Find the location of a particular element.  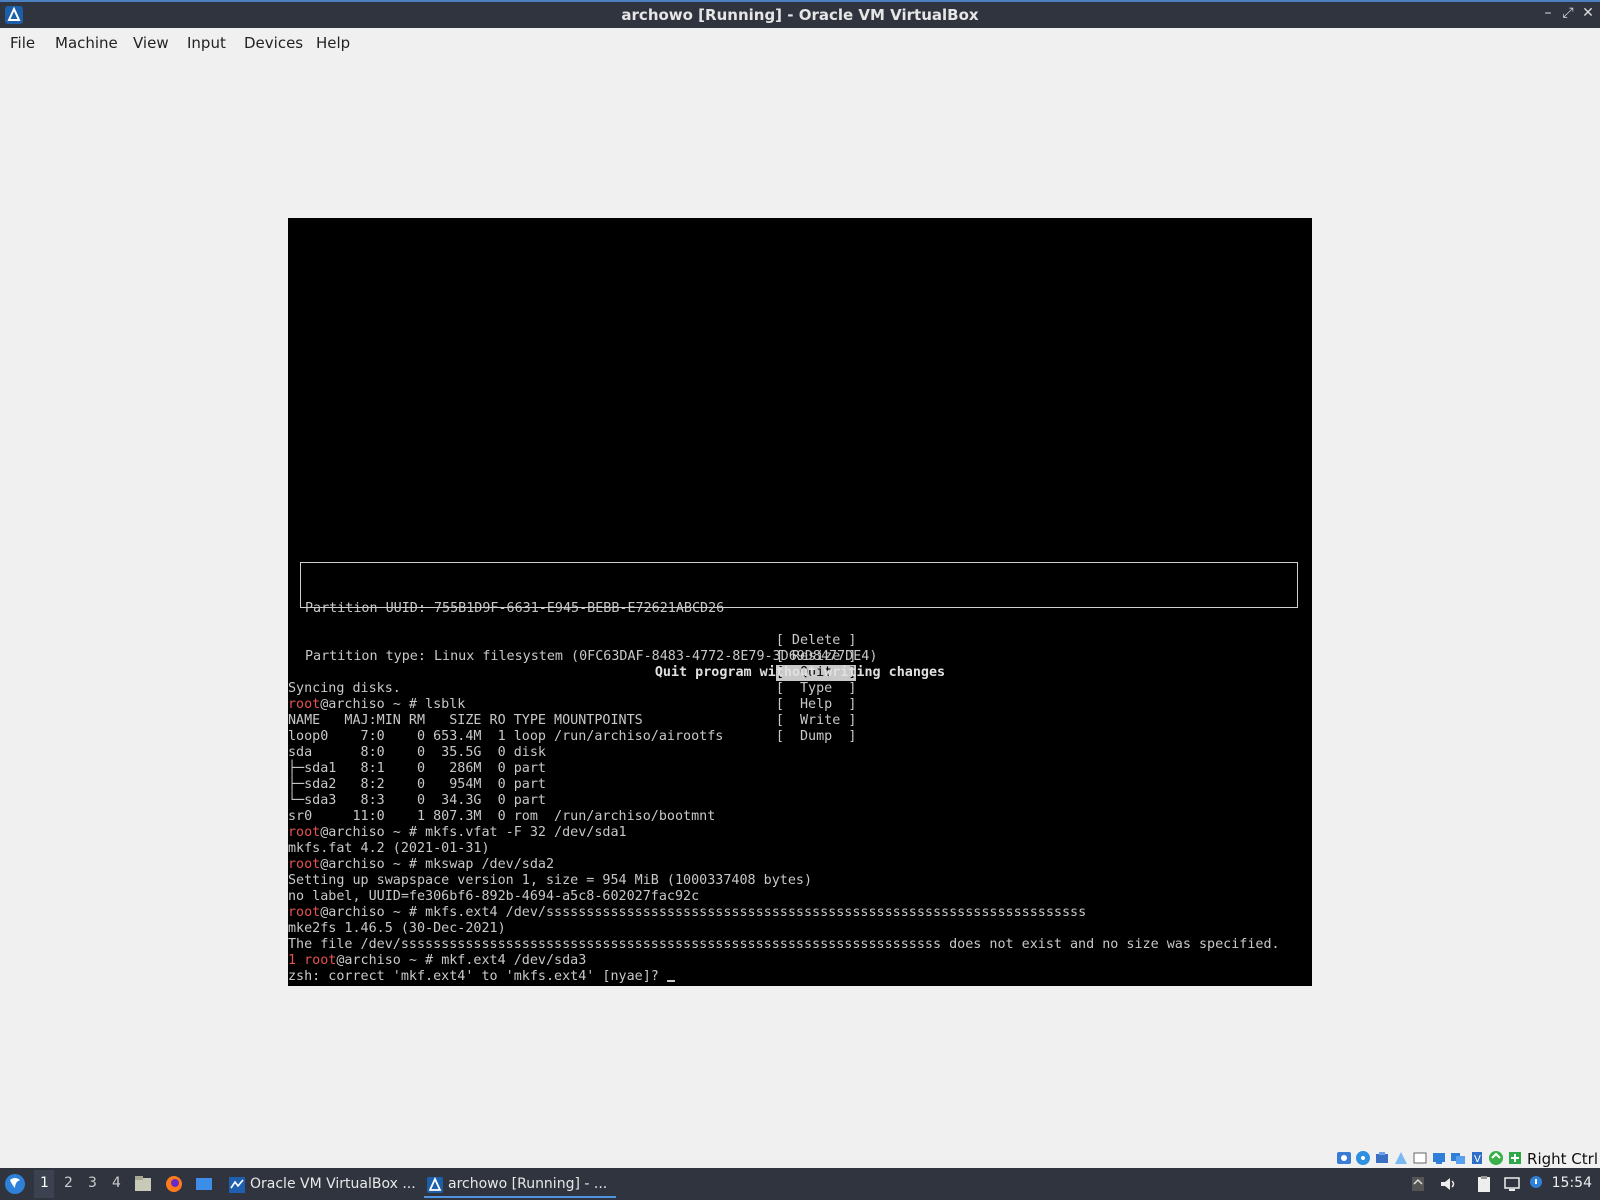

optical-drive-icon is located at coordinates (1363, 1158).